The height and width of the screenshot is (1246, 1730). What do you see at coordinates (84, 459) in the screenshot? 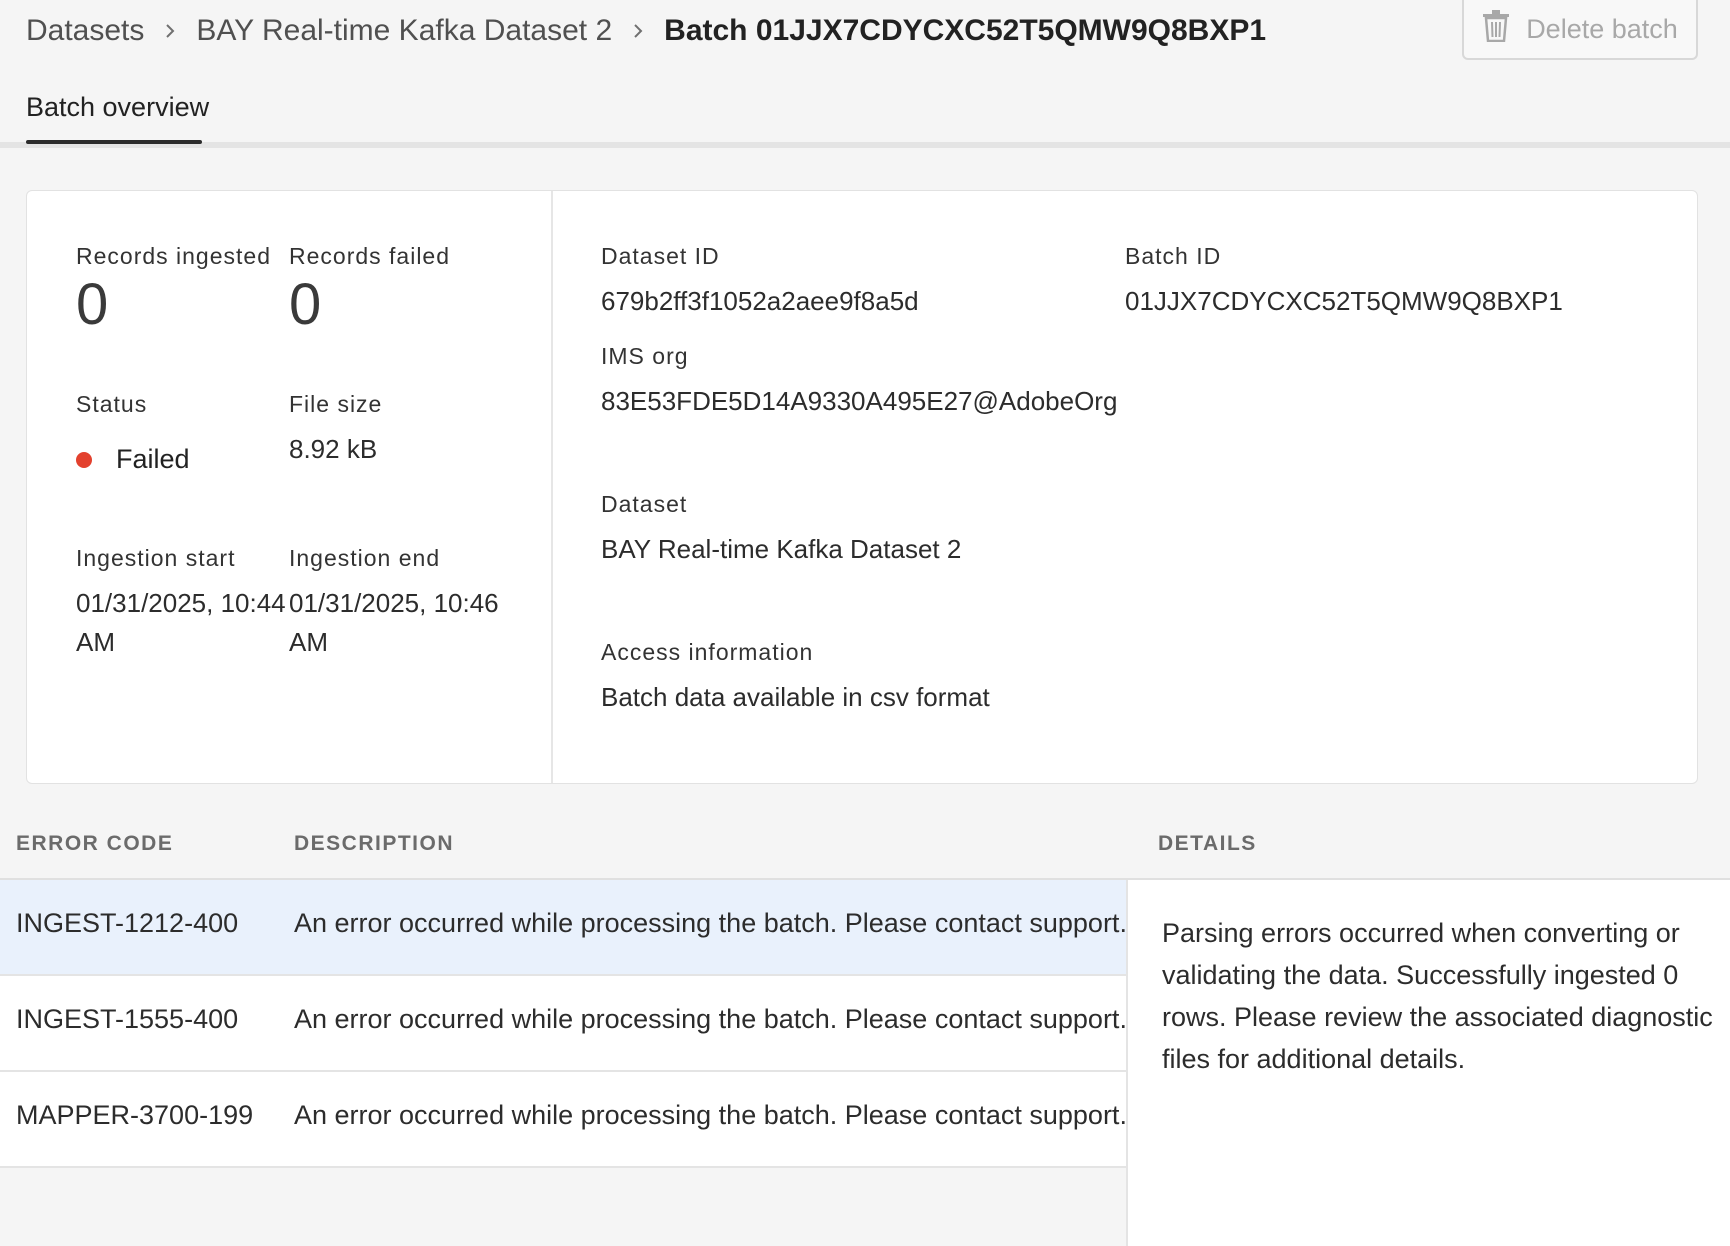
I see `status-failed-dot-icon` at bounding box center [84, 459].